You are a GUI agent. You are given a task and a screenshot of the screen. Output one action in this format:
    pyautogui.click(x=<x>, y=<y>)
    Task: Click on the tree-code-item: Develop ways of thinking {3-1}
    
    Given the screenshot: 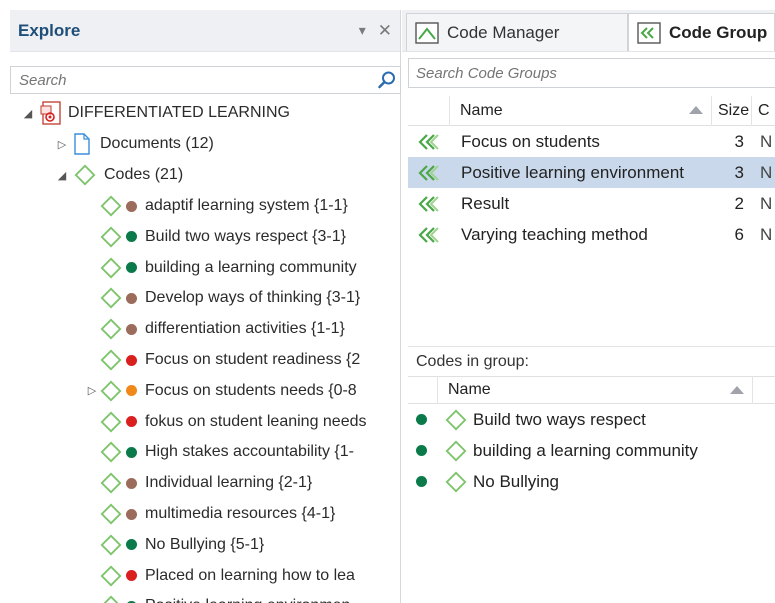 What is the action you would take?
    pyautogui.click(x=243, y=298)
    